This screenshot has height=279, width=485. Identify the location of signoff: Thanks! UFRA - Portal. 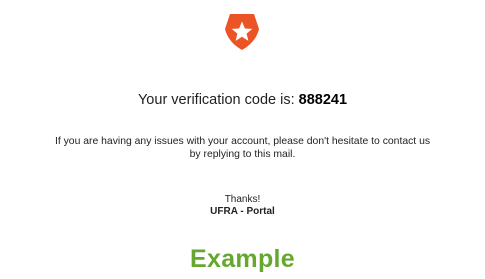
(242, 206).